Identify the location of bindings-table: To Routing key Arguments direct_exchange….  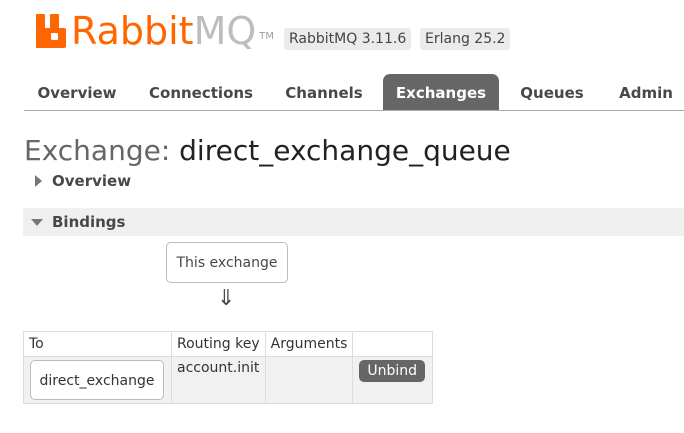
(228, 367).